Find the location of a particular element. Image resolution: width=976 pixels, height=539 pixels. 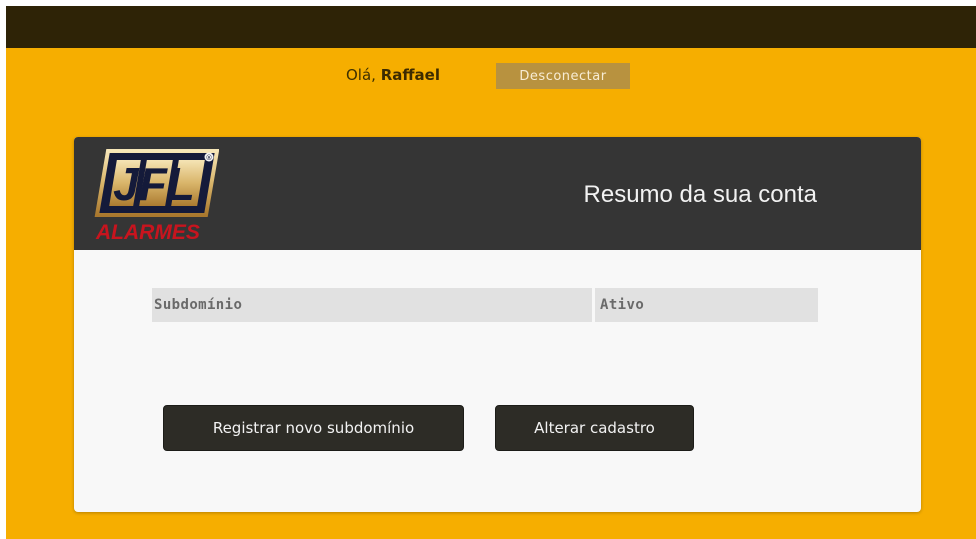

top-navigation-bar is located at coordinates (491, 27).